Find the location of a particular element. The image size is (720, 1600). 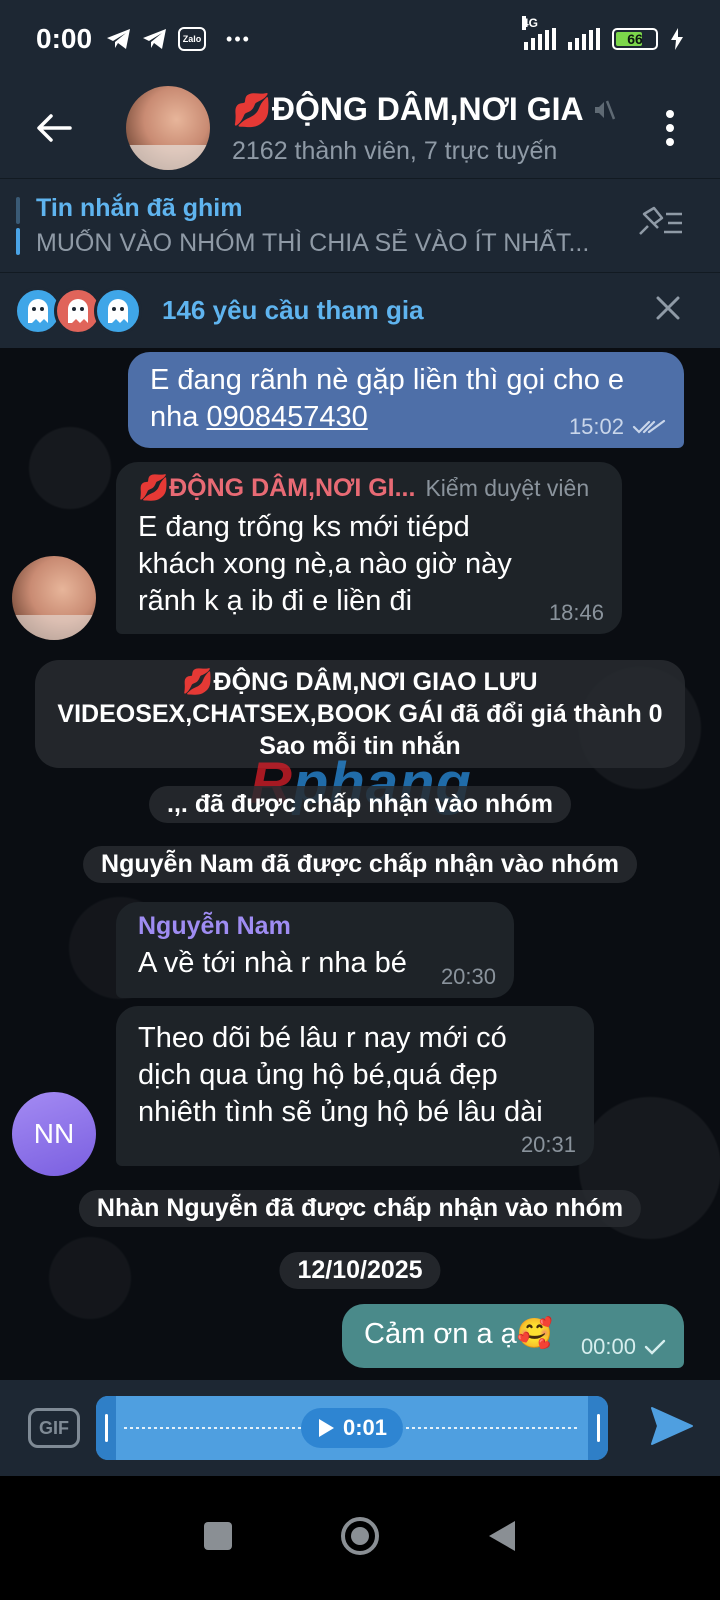

double-check-icon is located at coordinates (649, 426).